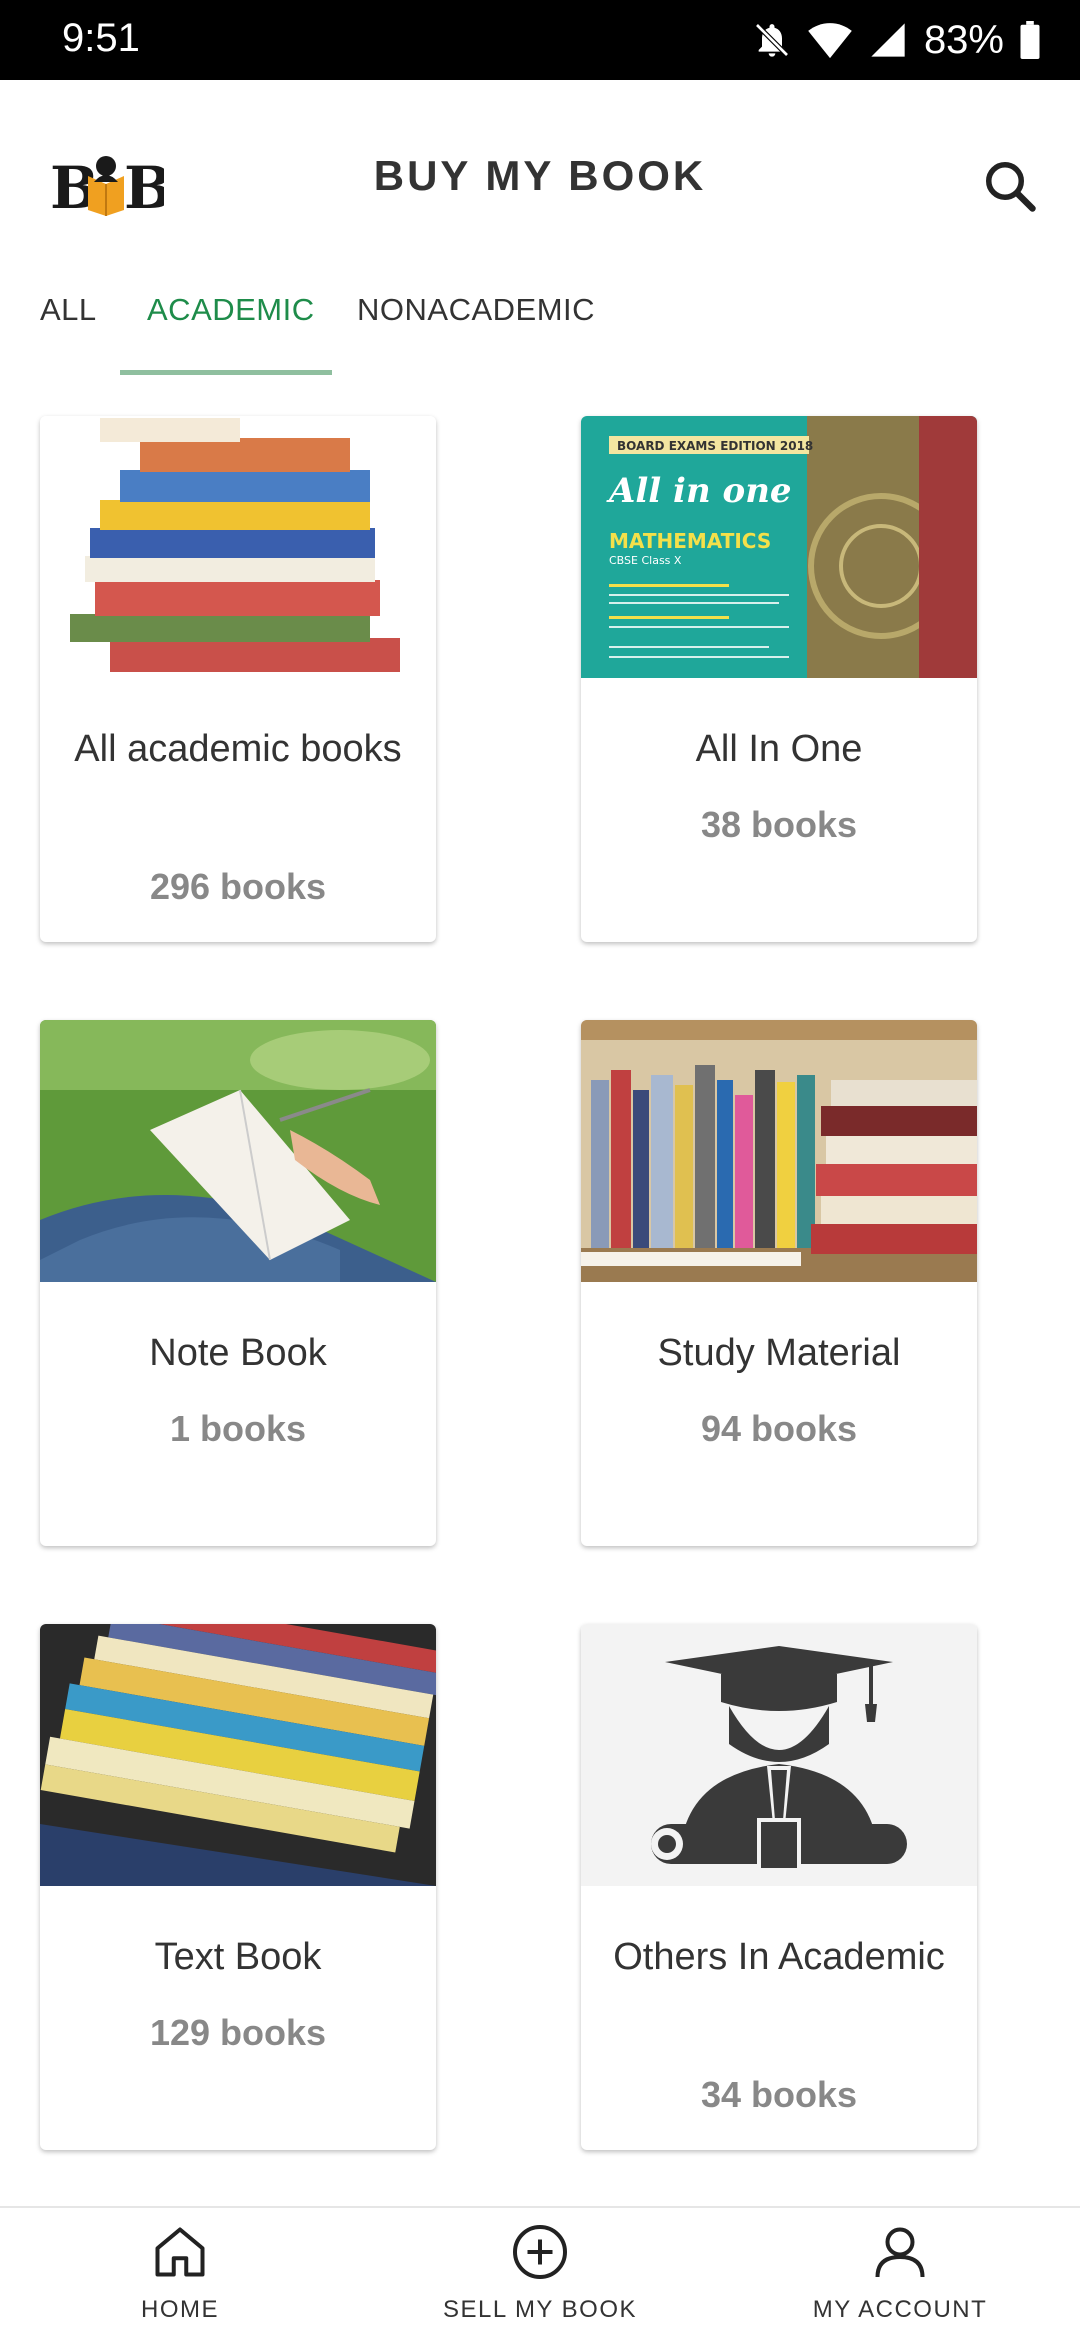 The width and height of the screenshot is (1080, 2340). I want to click on status-time: 9:51, so click(101, 38).